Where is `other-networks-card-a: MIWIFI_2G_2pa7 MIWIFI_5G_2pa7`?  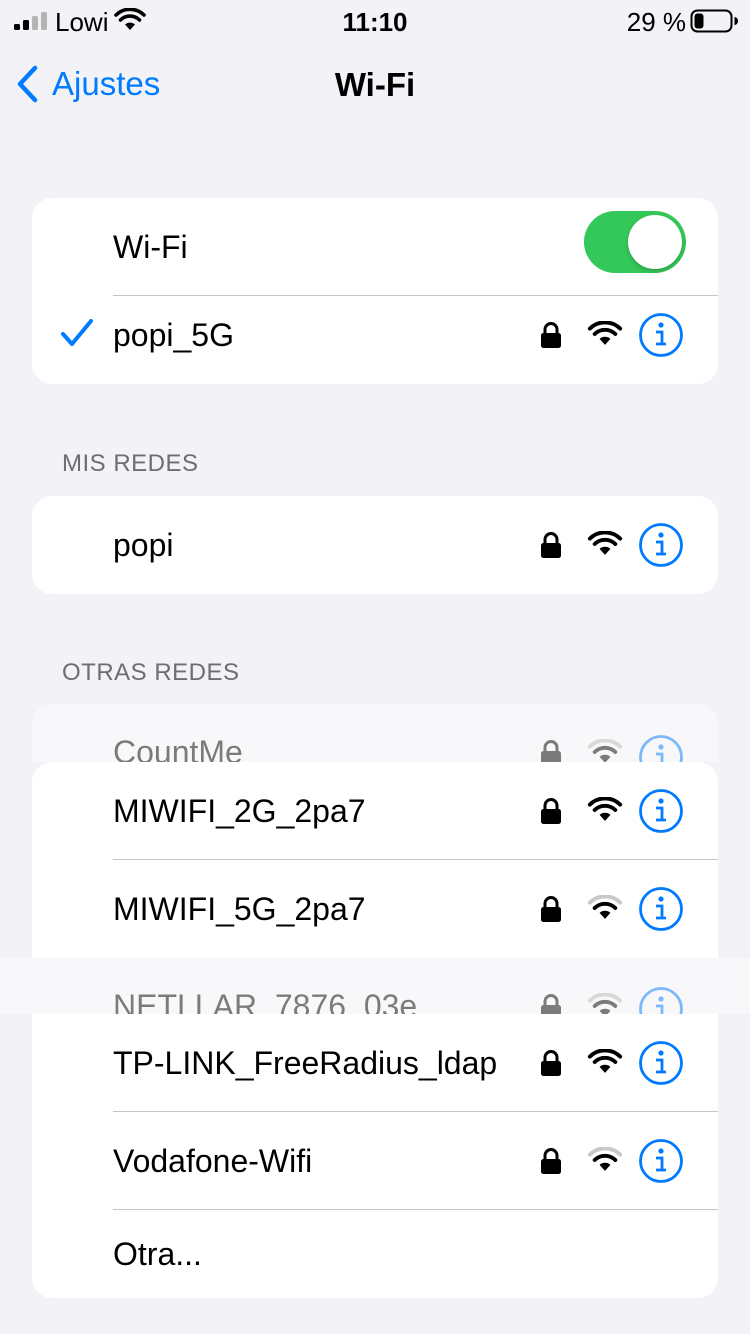 other-networks-card-a: MIWIFI_2G_2pa7 MIWIFI_5G_2pa7 is located at coordinates (375, 860).